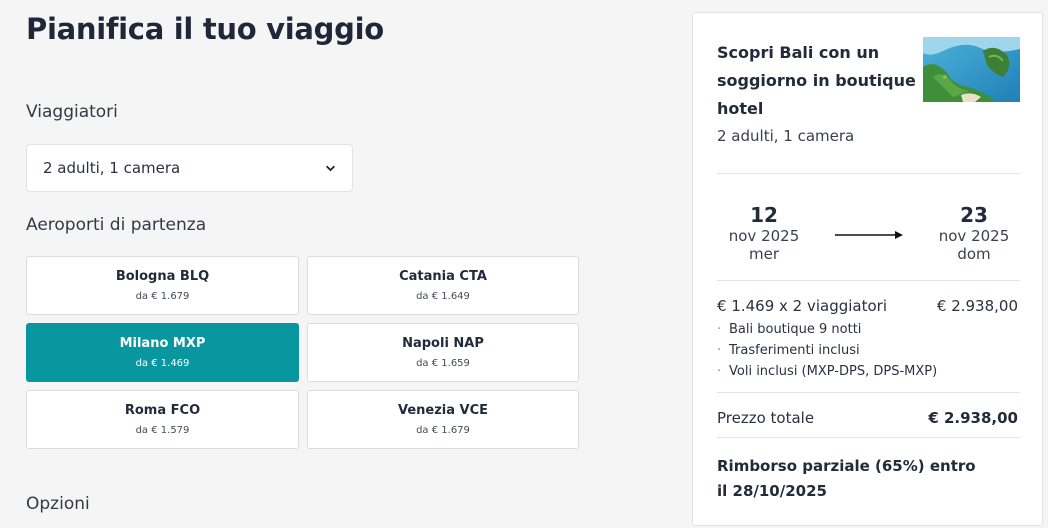 The image size is (1048, 528). I want to click on travellers-label: Viaggiatori, so click(72, 112).